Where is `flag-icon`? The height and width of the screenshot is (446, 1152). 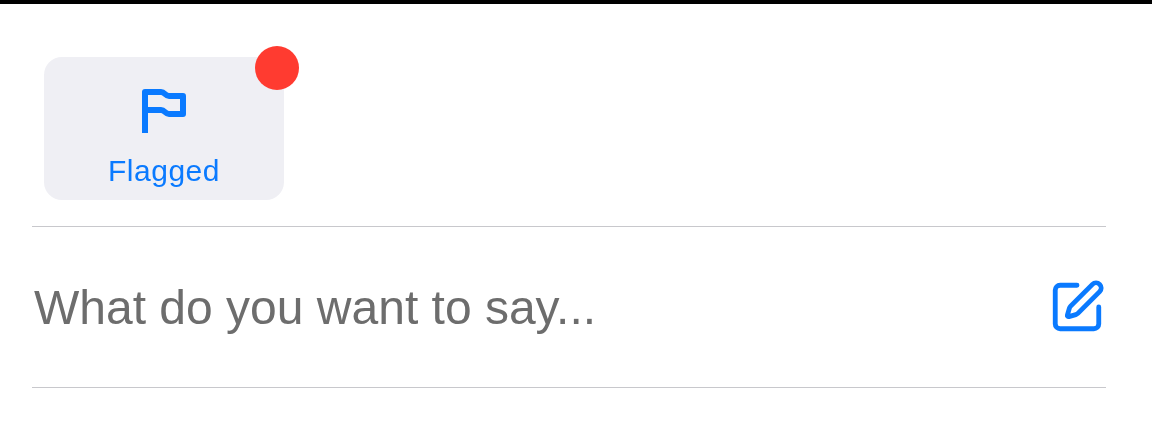
flag-icon is located at coordinates (164, 111).